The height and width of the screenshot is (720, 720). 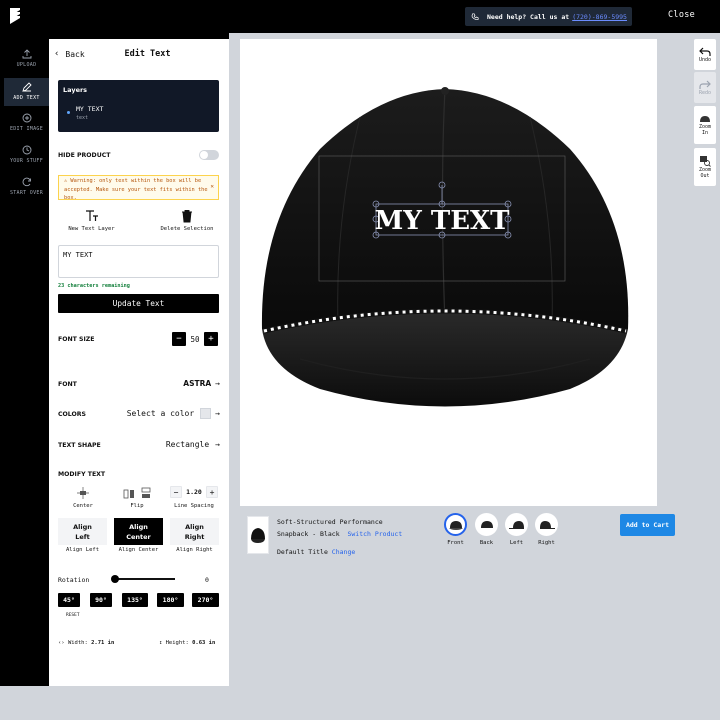 I want to click on font-selector: ASTRA →, so click(x=201, y=383).